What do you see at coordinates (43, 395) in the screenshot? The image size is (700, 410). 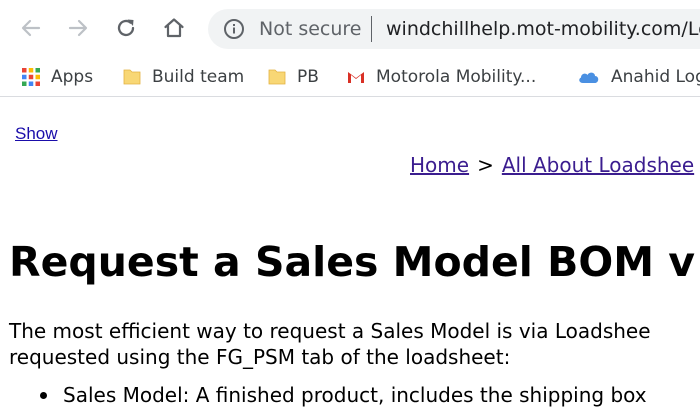 I see `bullet-icon` at bounding box center [43, 395].